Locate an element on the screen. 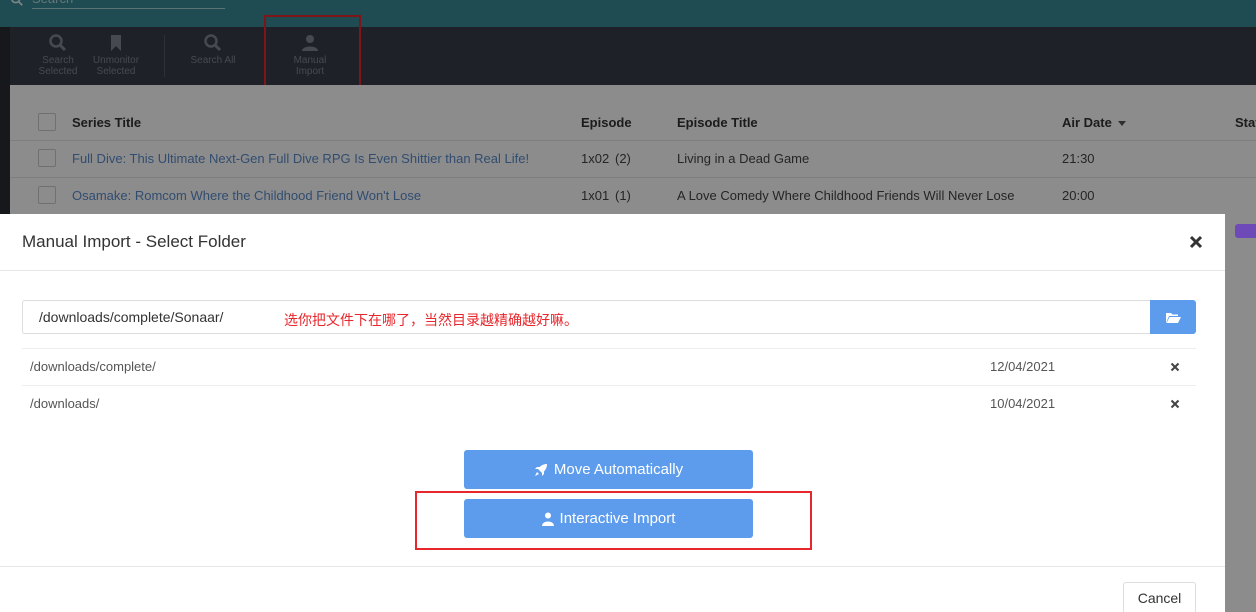 The width and height of the screenshot is (1256, 612). folder-open-icon is located at coordinates (1173, 317).